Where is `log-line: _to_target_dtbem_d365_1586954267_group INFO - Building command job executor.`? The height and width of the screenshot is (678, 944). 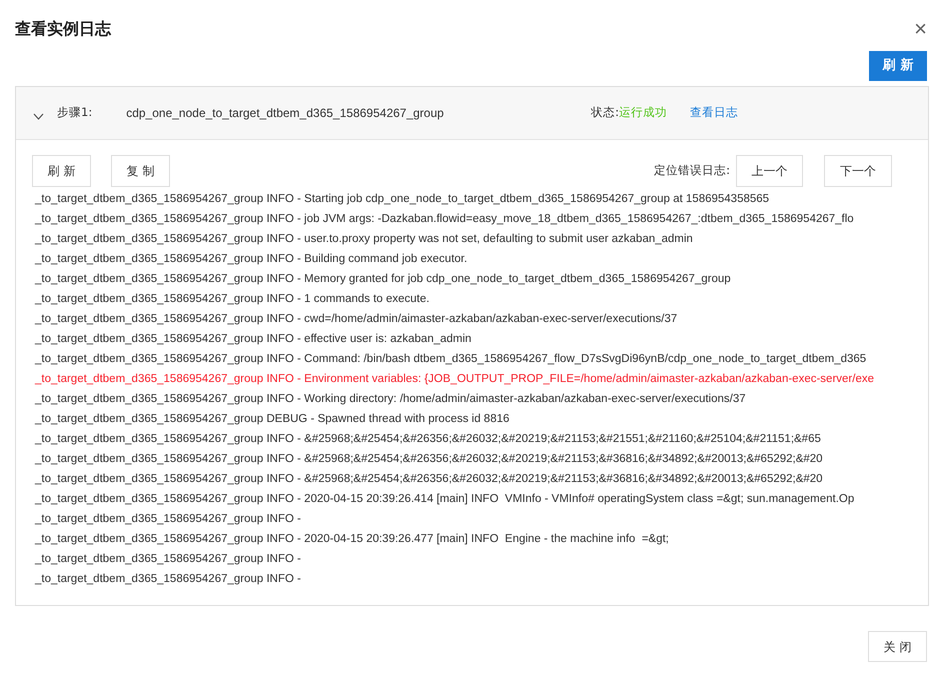 log-line: _to_target_dtbem_d365_1586954267_group INFO - Building command job executor. is located at coordinates (251, 259).